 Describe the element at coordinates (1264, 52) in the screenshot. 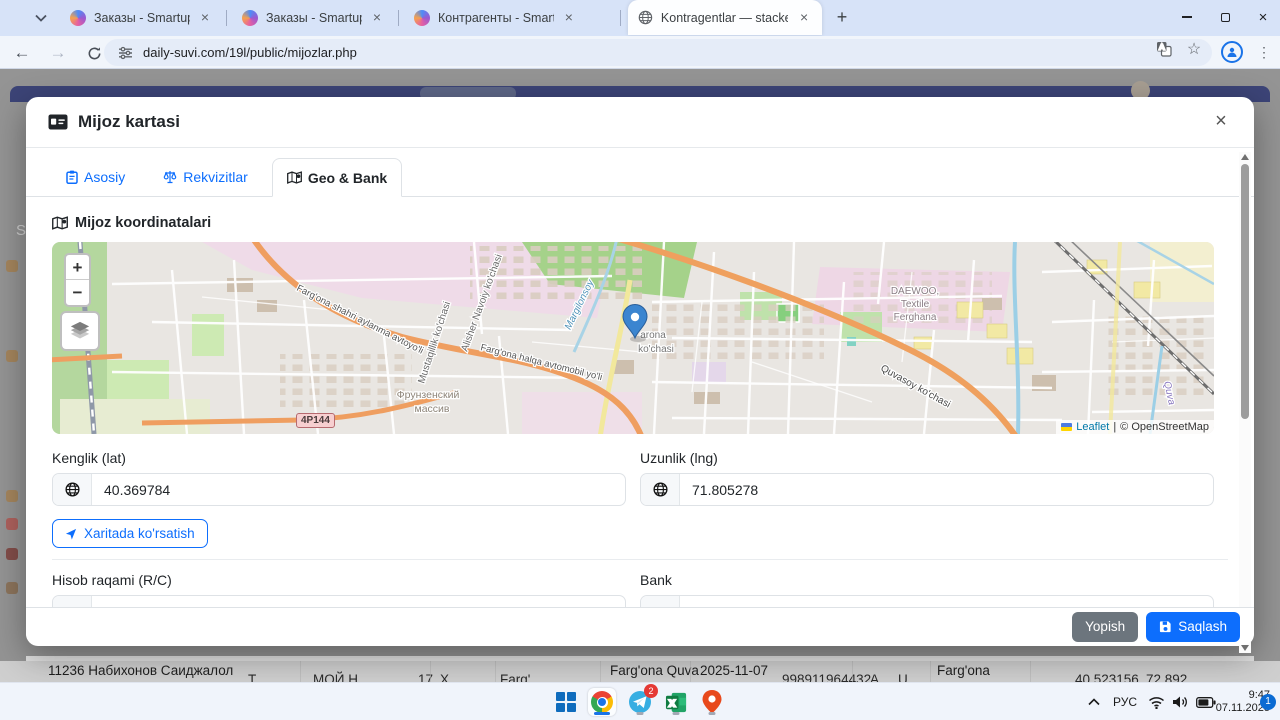

I see `browser-menu-button: ⋮` at that location.